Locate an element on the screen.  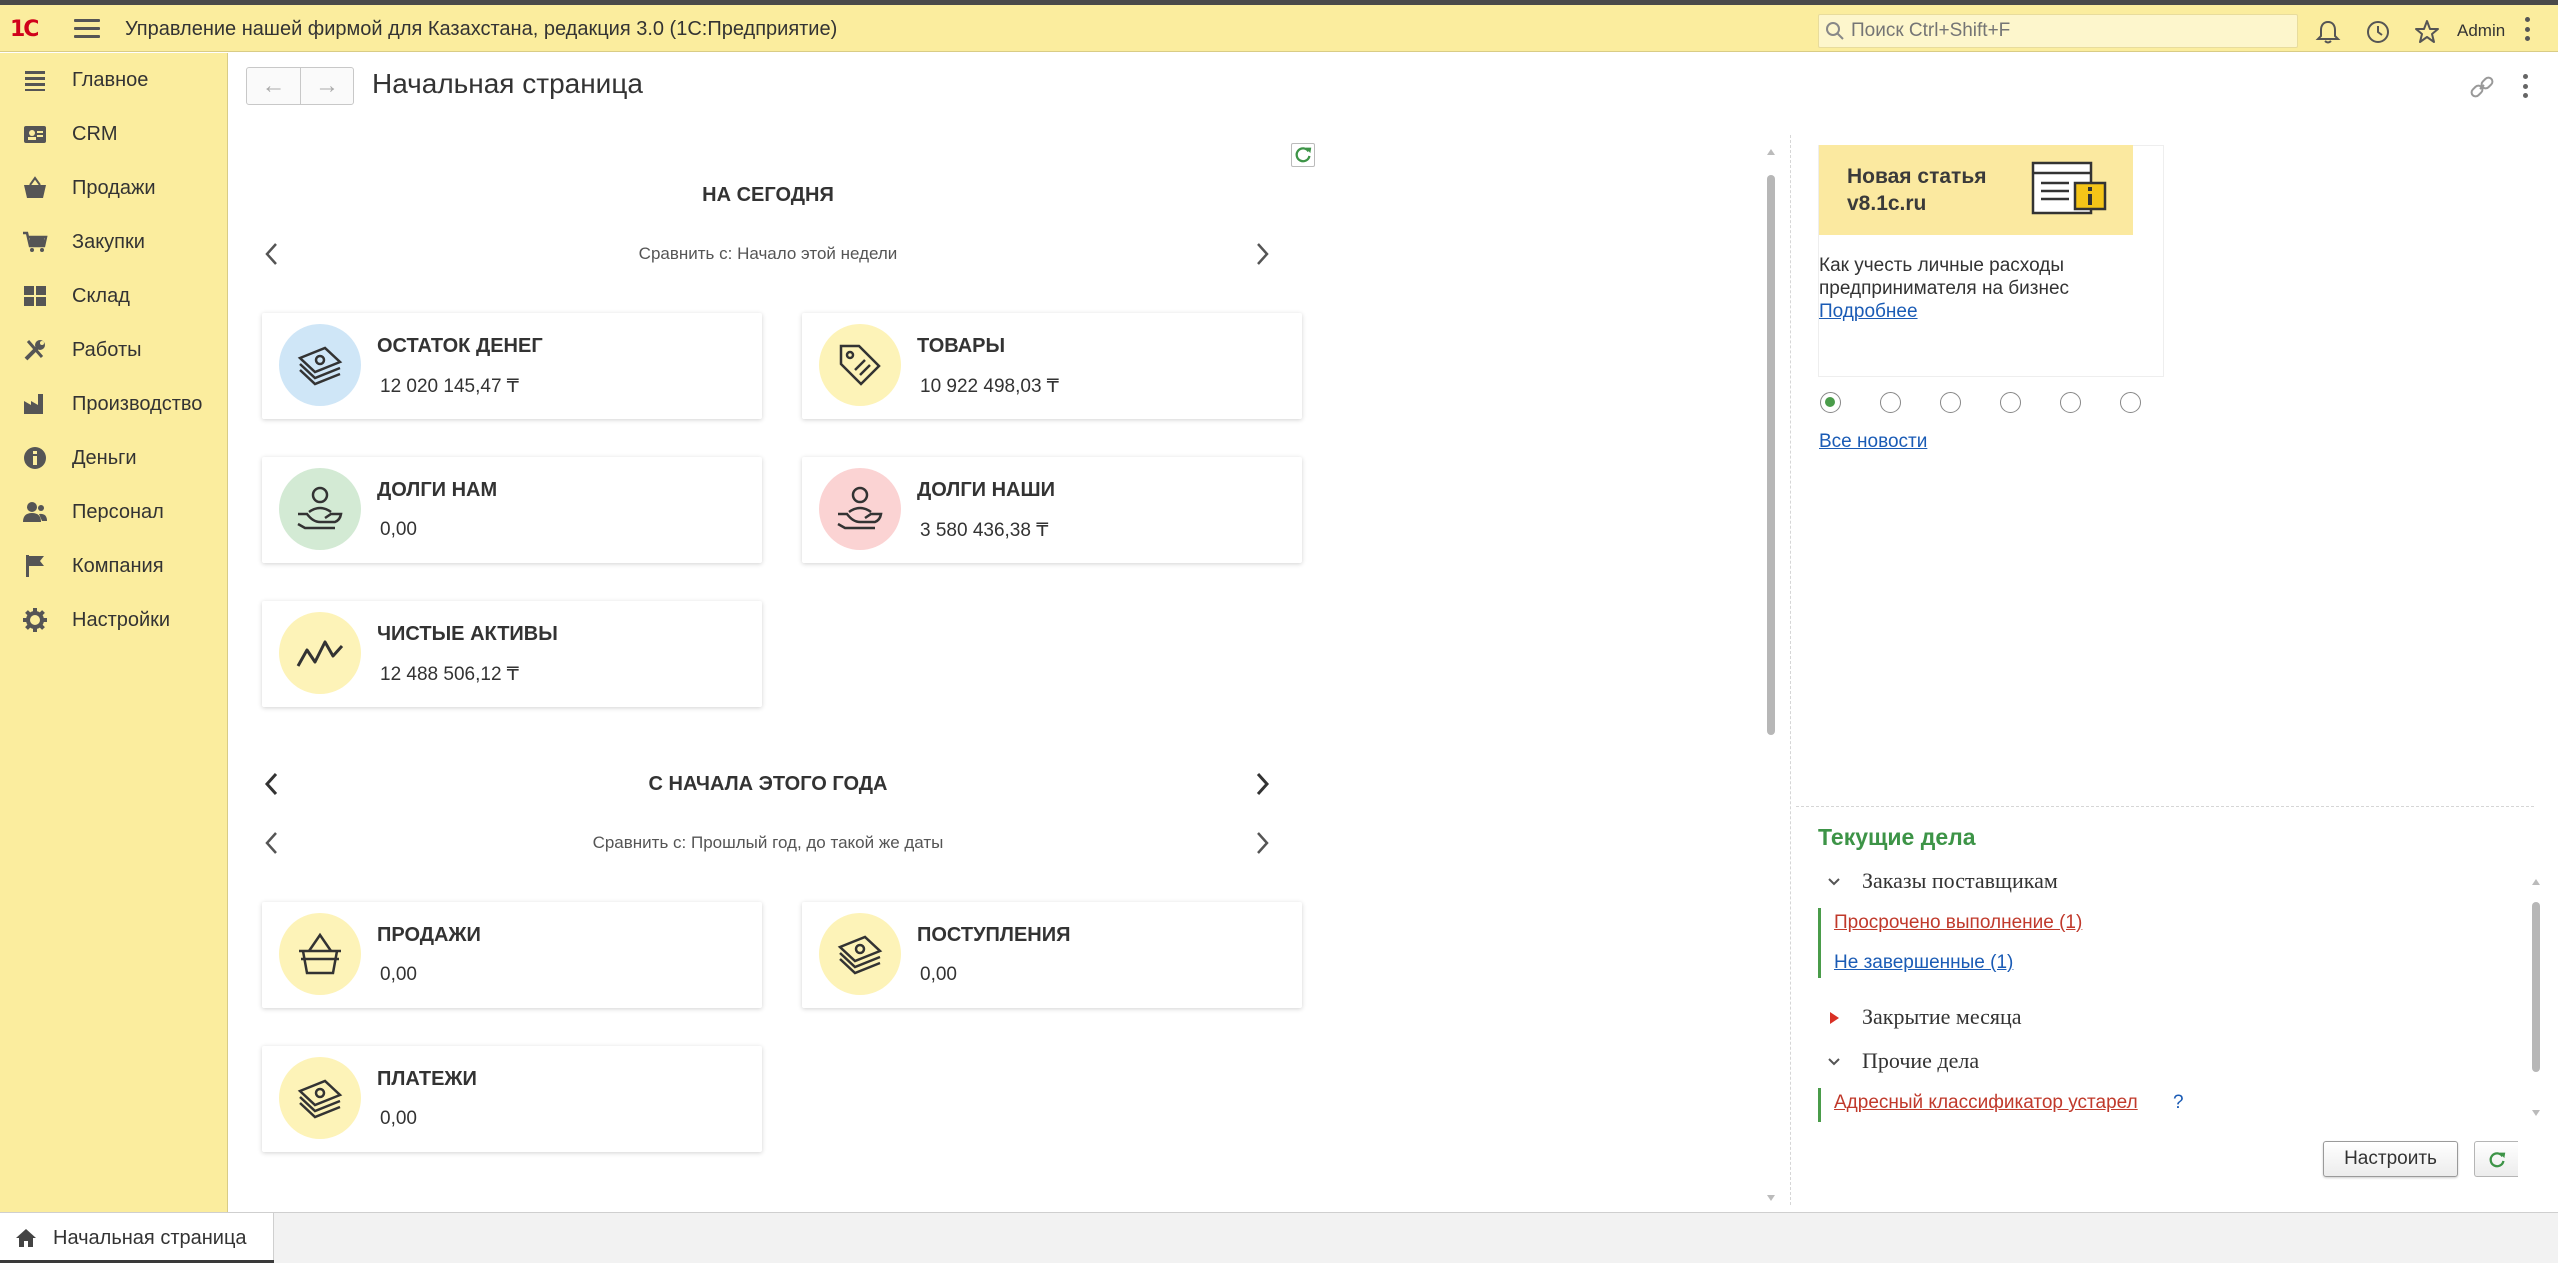
card-payables: ДОЛГИ НАШИ 3 580 436,38 ₸ is located at coordinates (1052, 510).